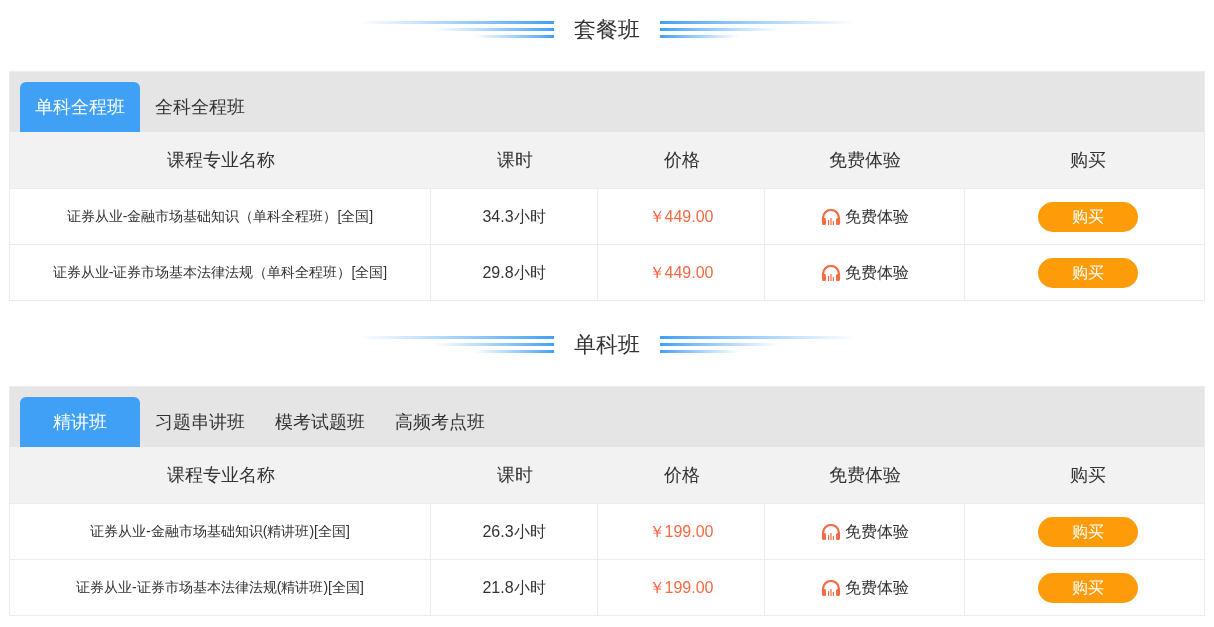 The height and width of the screenshot is (627, 1214). What do you see at coordinates (514, 272) in the screenshot?
I see `course-hours: 29.8小时` at bounding box center [514, 272].